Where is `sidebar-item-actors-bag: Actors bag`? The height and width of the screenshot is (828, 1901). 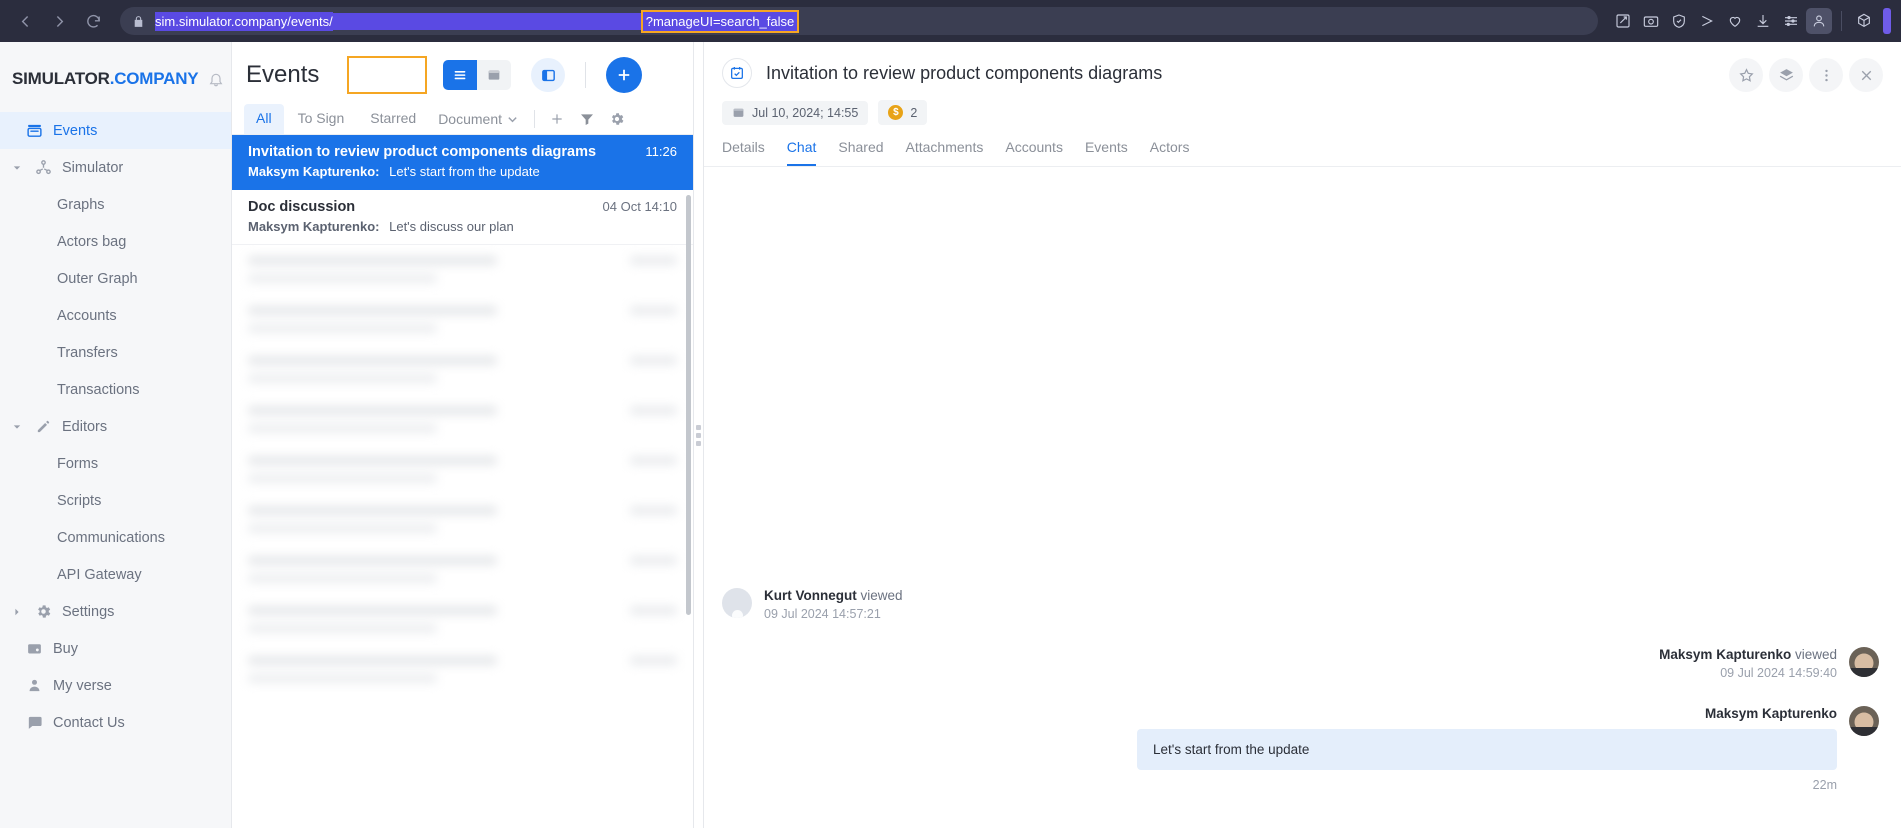 sidebar-item-actors-bag: Actors bag is located at coordinates (115, 241).